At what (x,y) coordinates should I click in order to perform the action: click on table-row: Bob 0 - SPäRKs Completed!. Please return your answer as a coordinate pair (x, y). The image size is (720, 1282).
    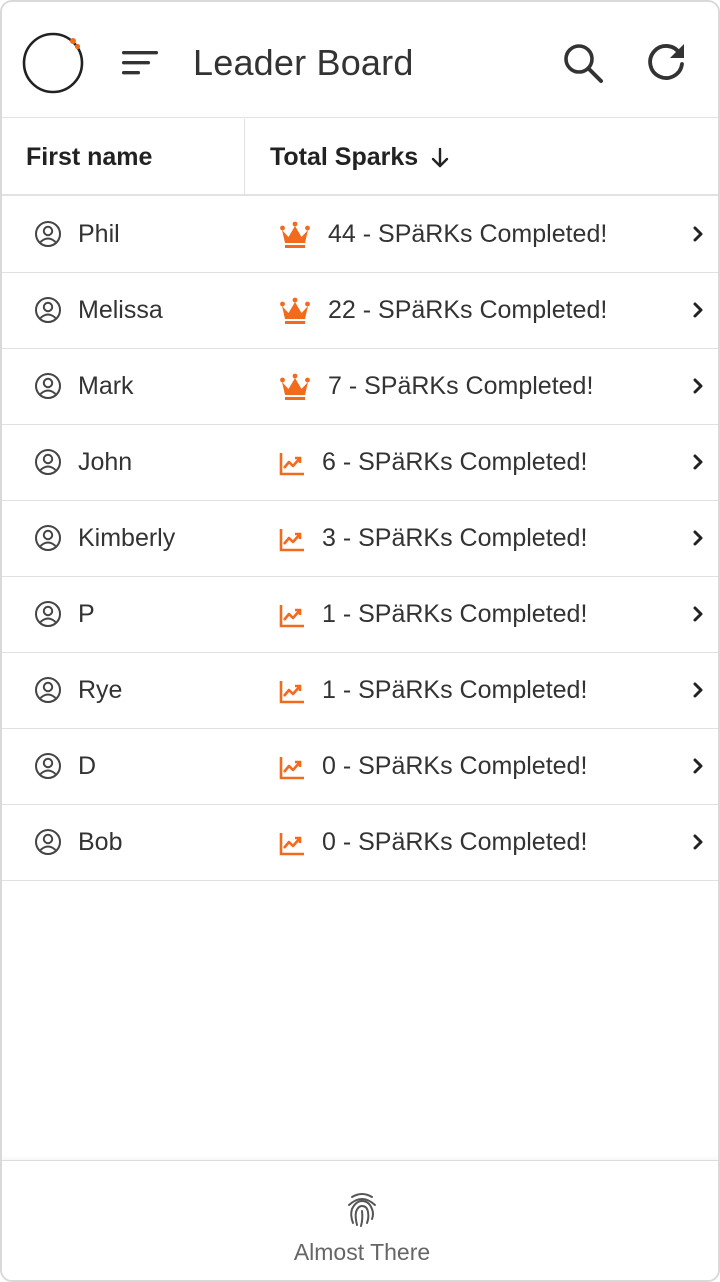
    Looking at the image, I should click on (360, 843).